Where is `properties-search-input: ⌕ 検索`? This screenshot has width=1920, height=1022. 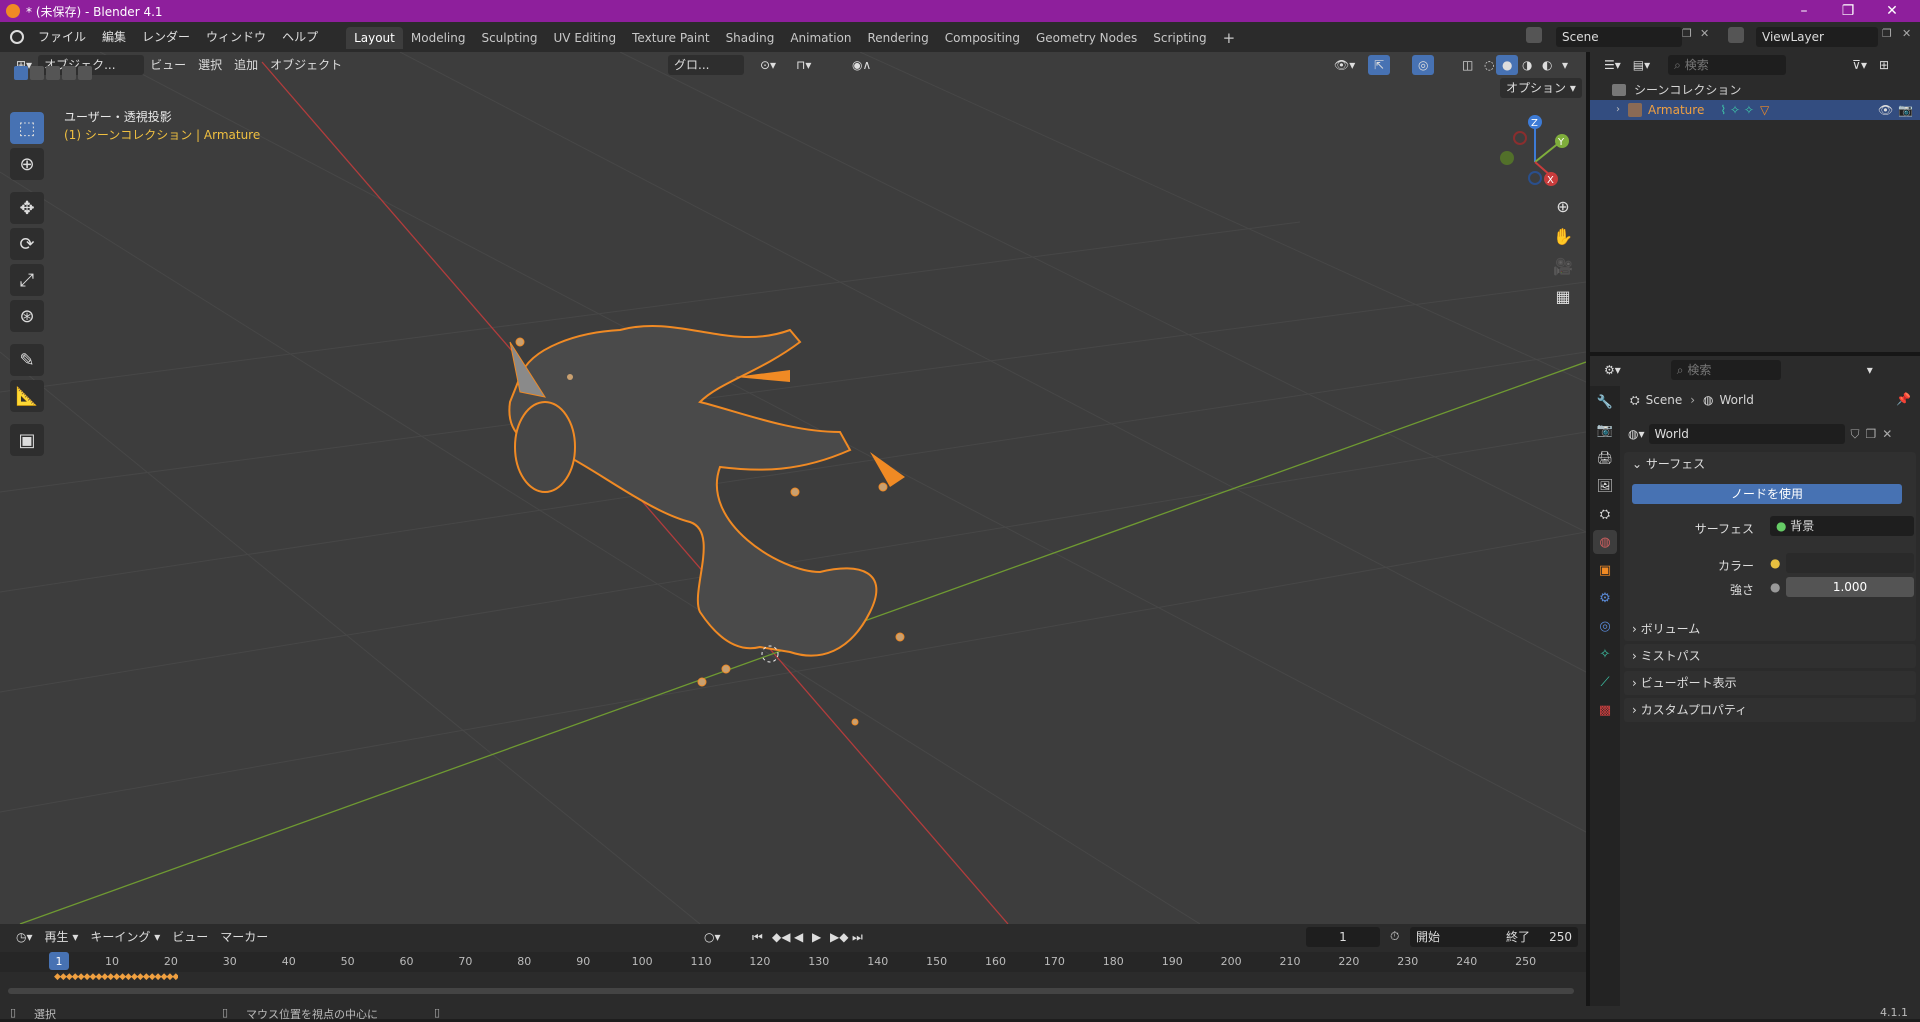 properties-search-input: ⌕ 検索 is located at coordinates (1725, 370).